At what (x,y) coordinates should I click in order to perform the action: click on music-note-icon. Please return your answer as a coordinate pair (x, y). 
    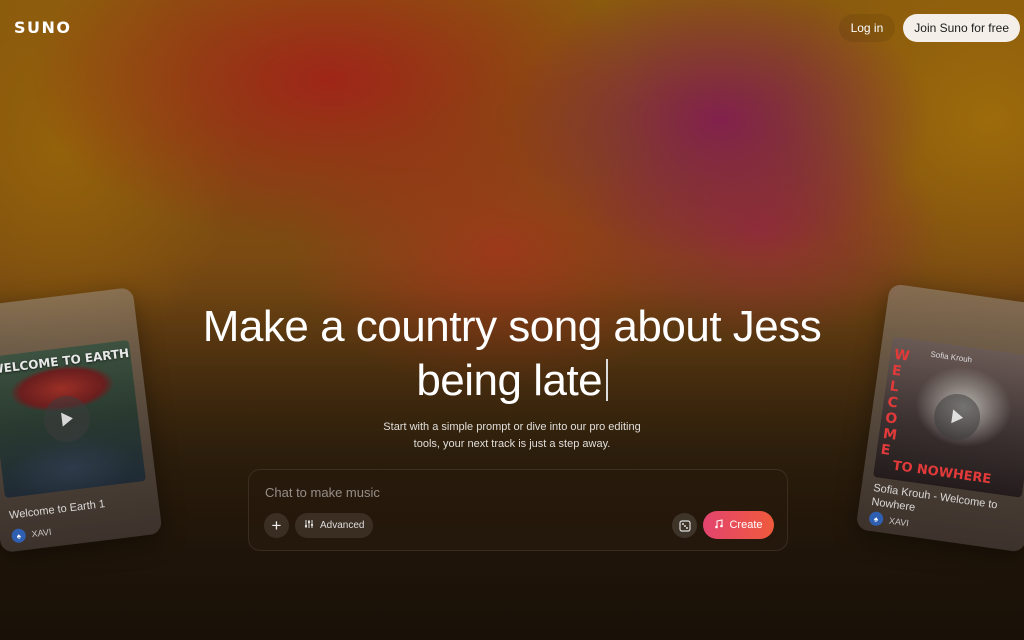
    Looking at the image, I should click on (719, 525).